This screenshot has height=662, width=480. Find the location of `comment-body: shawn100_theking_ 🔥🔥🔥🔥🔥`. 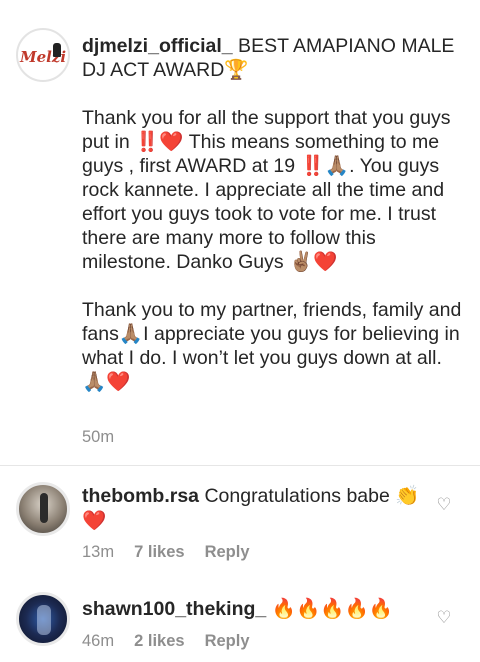

comment-body: shawn100_theking_ 🔥🔥🔥🔥🔥 is located at coordinates (252, 609).